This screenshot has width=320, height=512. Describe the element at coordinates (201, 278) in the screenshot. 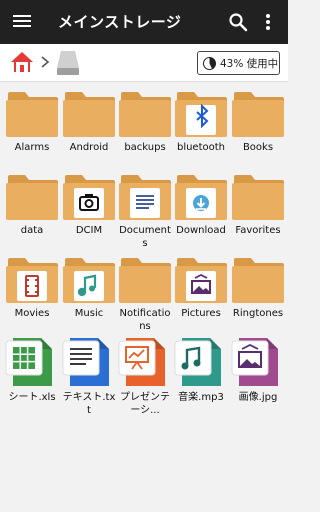

I see `pictures-folder-icon` at that location.